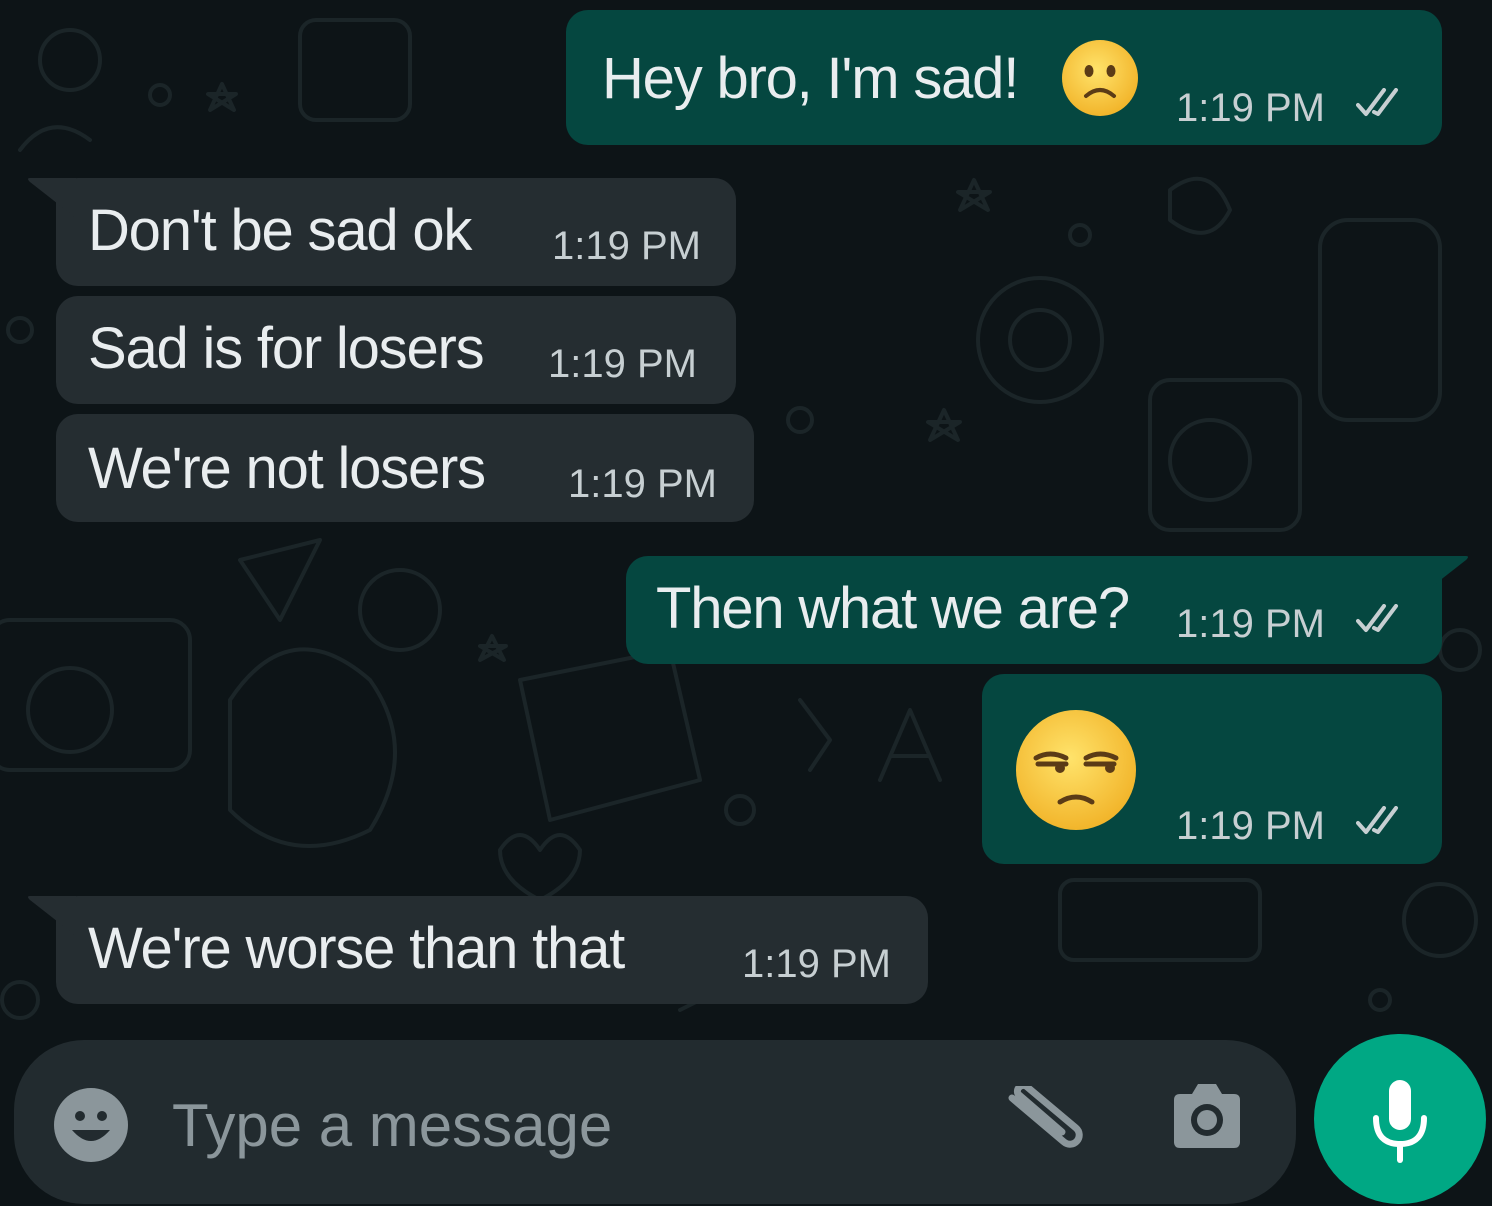 The width and height of the screenshot is (1492, 1206). Describe the element at coordinates (287, 468) in the screenshot. I see `message-text: We're not losers` at that location.